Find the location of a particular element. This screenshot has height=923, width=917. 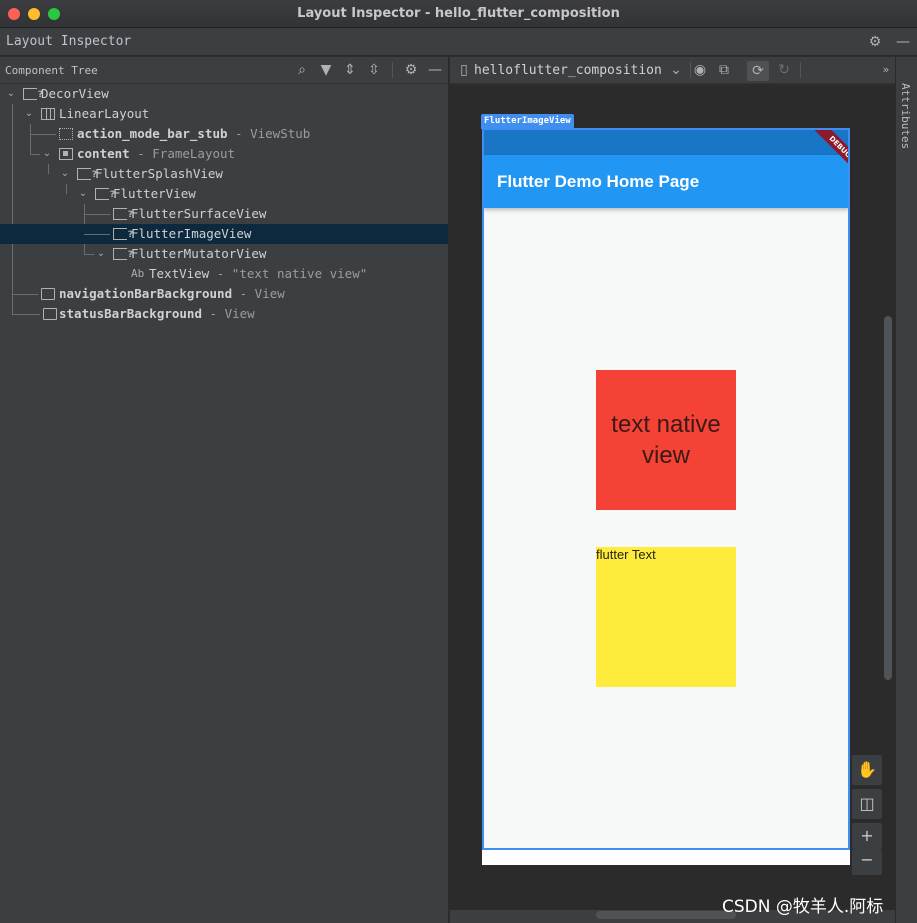

minimize-window-button is located at coordinates (34, 14).